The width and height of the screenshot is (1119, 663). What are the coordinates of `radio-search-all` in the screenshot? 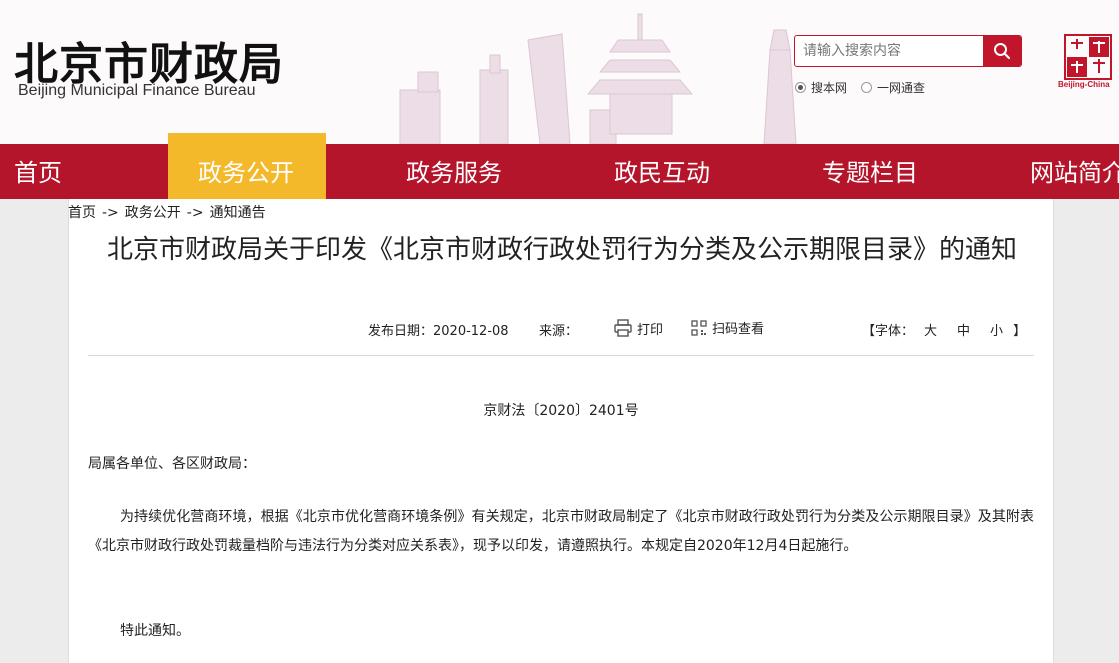 It's located at (867, 87).